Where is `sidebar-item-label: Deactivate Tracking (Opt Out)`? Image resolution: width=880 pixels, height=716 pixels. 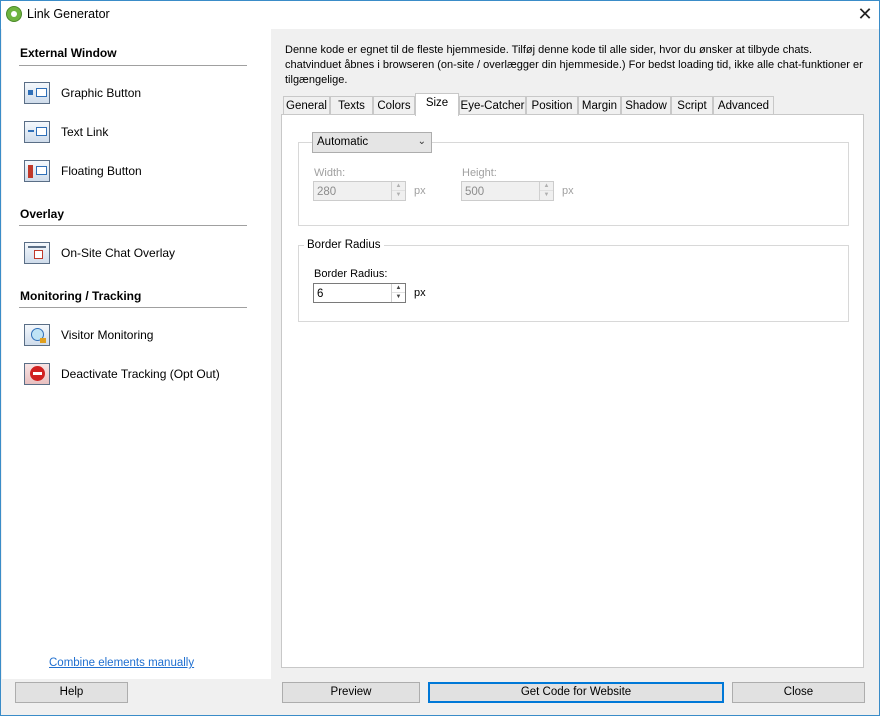 sidebar-item-label: Deactivate Tracking (Opt Out) is located at coordinates (140, 374).